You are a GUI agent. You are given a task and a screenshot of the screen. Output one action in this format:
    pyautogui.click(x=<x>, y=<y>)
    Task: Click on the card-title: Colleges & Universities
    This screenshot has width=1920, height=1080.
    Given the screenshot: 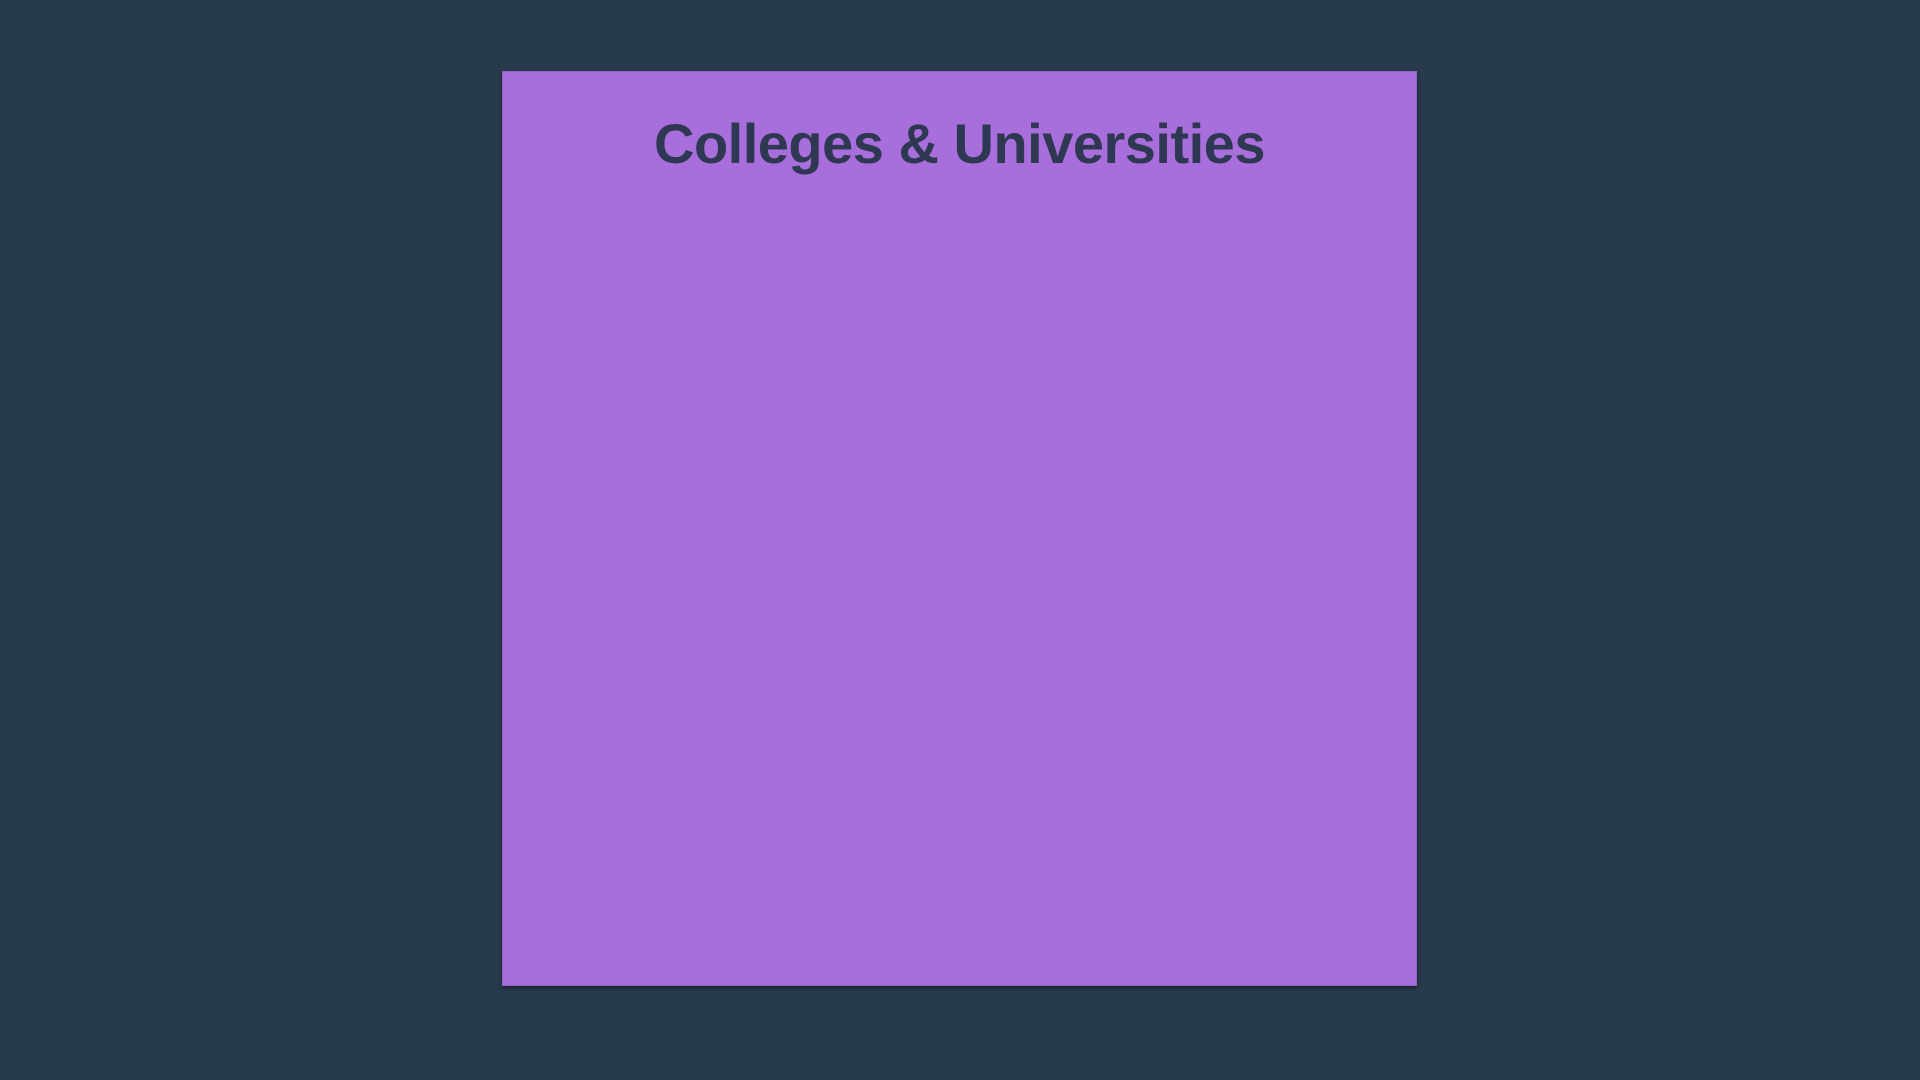 What is the action you would take?
    pyautogui.click(x=959, y=143)
    